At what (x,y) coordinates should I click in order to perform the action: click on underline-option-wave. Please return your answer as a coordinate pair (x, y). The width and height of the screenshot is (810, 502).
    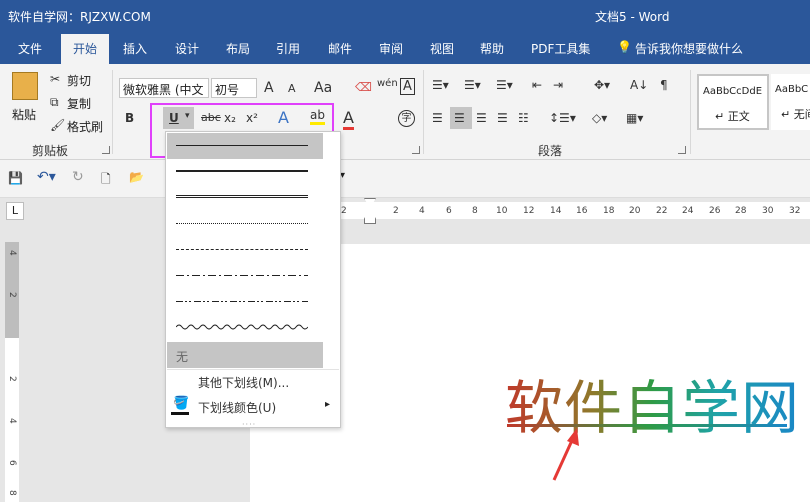
    Looking at the image, I should click on (245, 328).